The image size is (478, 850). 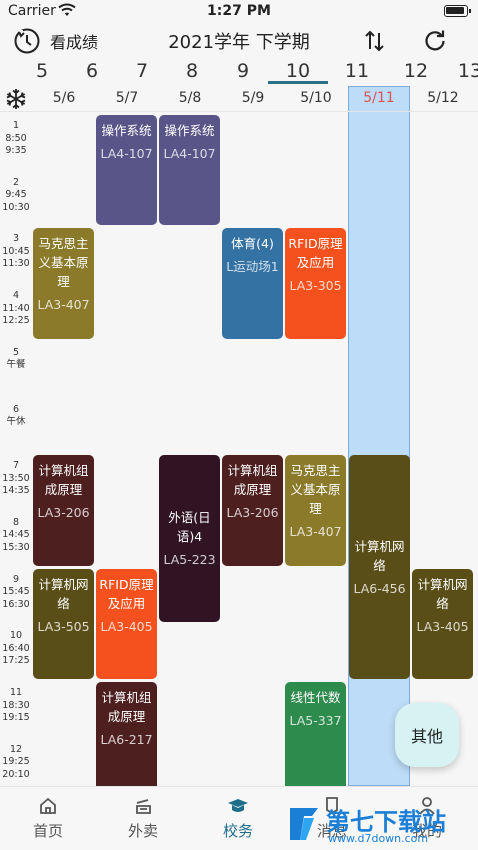 I want to click on time-slot-start: 13:50, so click(x=16, y=478).